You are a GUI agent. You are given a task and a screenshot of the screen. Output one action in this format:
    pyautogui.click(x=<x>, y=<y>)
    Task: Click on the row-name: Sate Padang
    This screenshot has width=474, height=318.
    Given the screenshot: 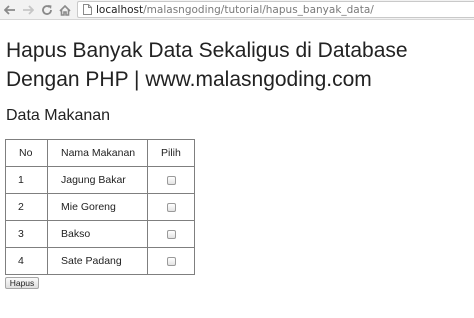 What is the action you would take?
    pyautogui.click(x=97, y=261)
    